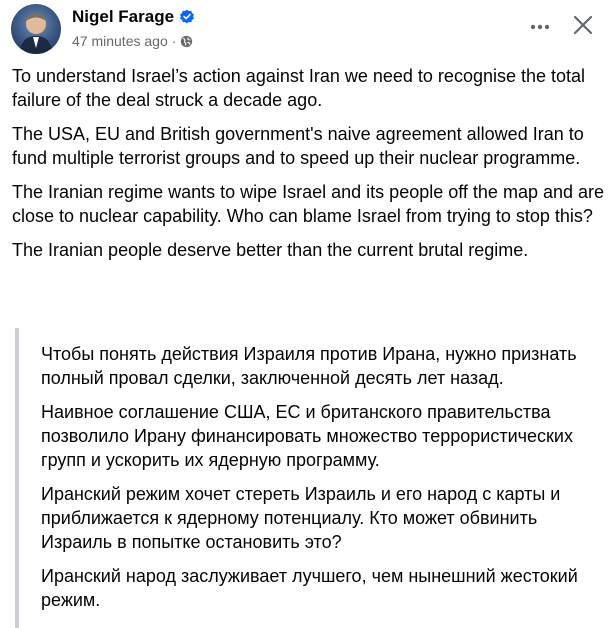 The width and height of the screenshot is (613, 628). What do you see at coordinates (36, 33) in the screenshot?
I see `avatar-photo` at bounding box center [36, 33].